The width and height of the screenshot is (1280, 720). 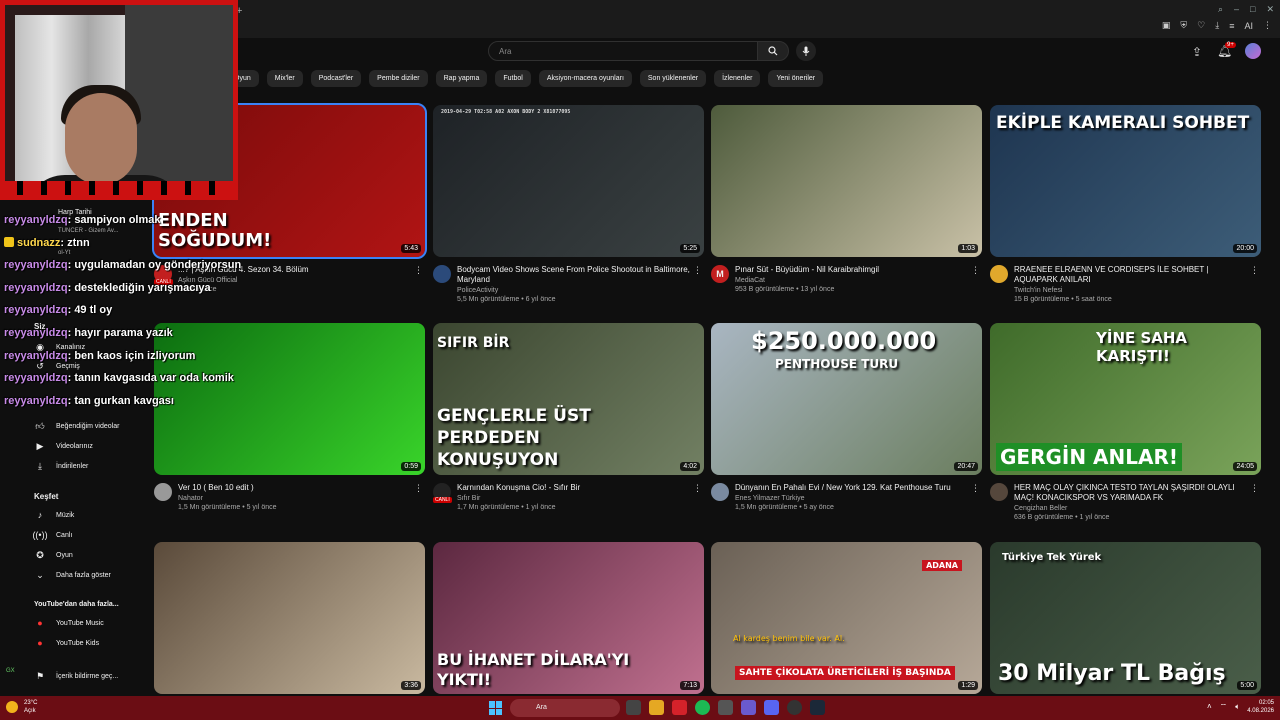 What do you see at coordinates (284, 78) in the screenshot?
I see `chip: Mix'ler` at bounding box center [284, 78].